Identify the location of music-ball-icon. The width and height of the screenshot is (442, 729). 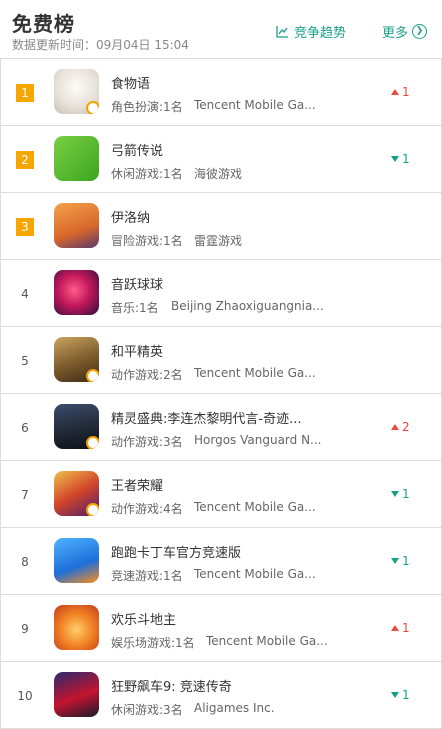
(76, 292).